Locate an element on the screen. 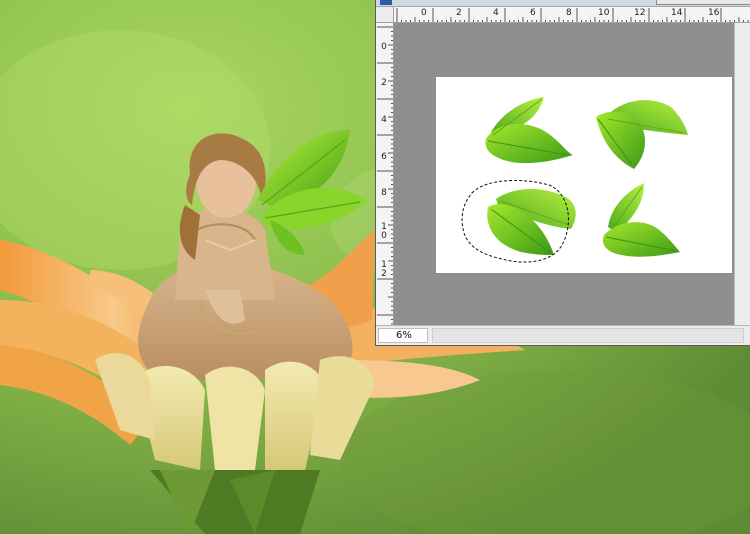 This screenshot has width=750, height=534. ruler-label: 1 0 is located at coordinates (384, 231).